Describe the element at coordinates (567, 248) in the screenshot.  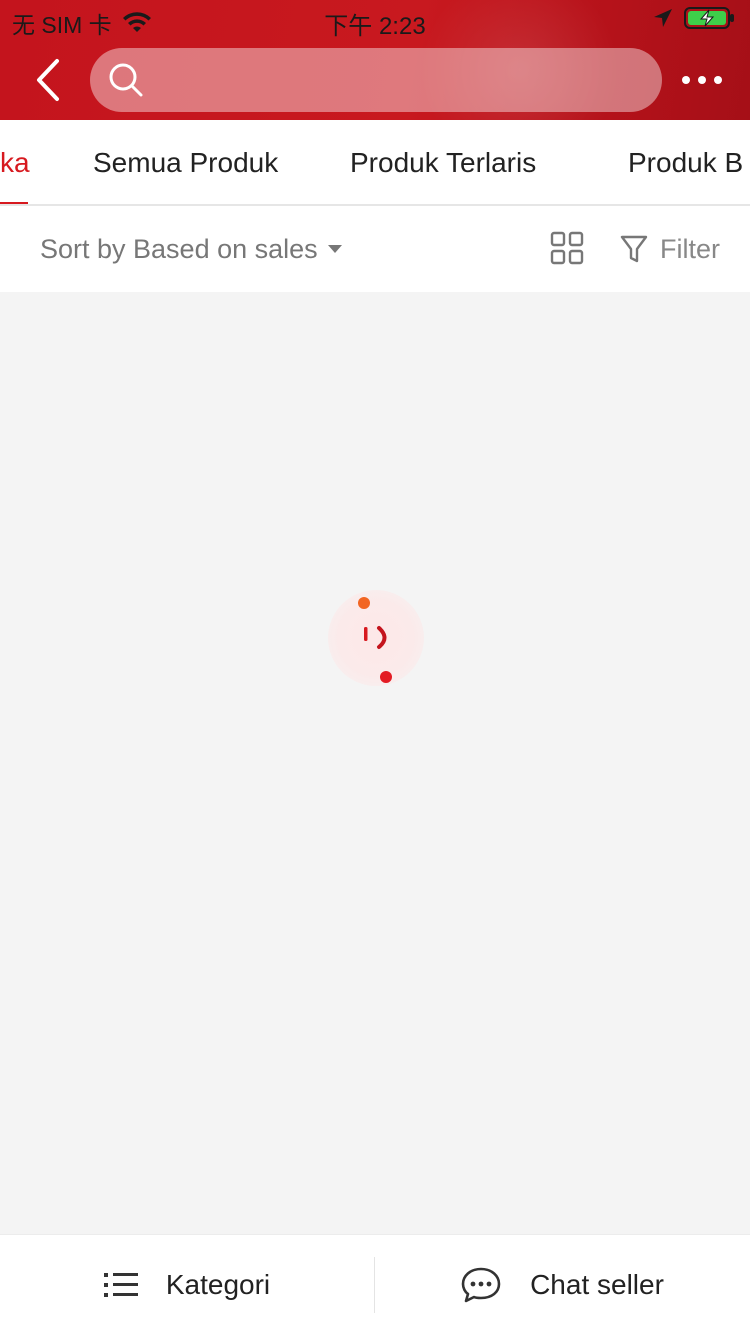
I see `grid-view-icon` at that location.